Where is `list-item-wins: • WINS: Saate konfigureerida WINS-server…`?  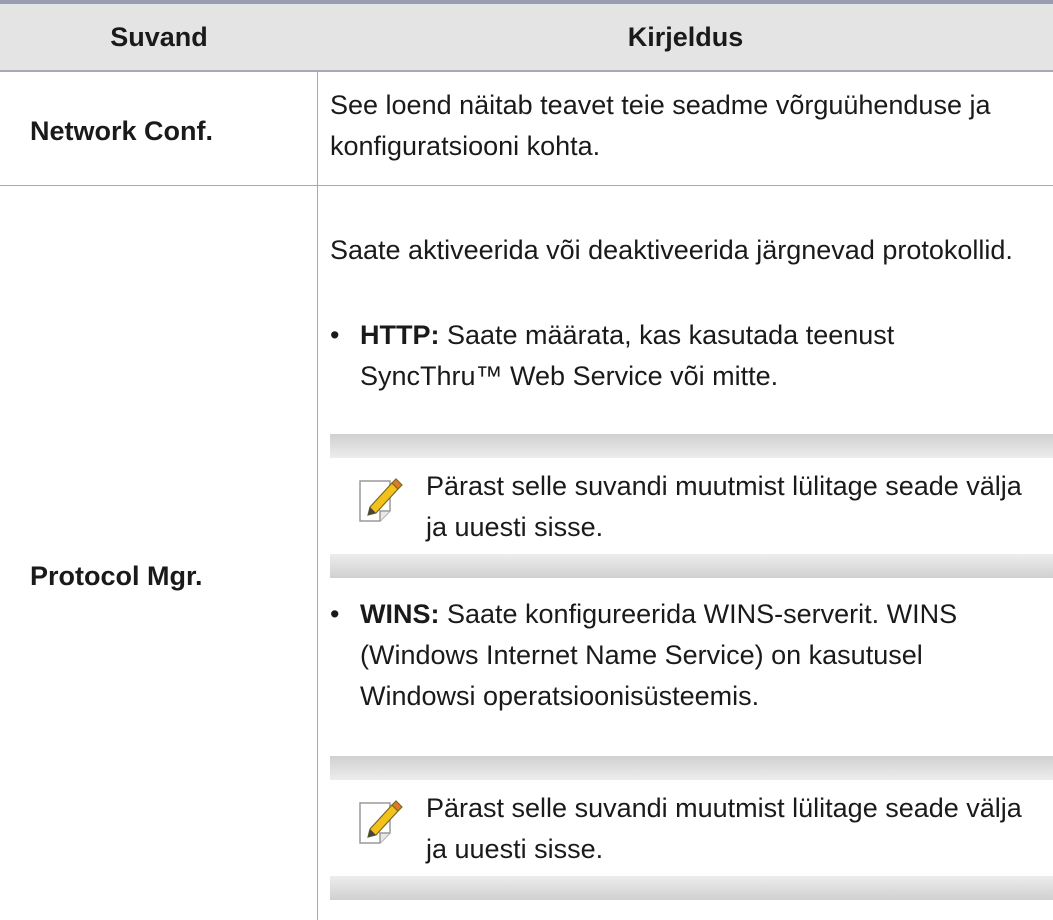 list-item-wins: • WINS: Saate konfigureerida WINS-server… is located at coordinates (680, 656).